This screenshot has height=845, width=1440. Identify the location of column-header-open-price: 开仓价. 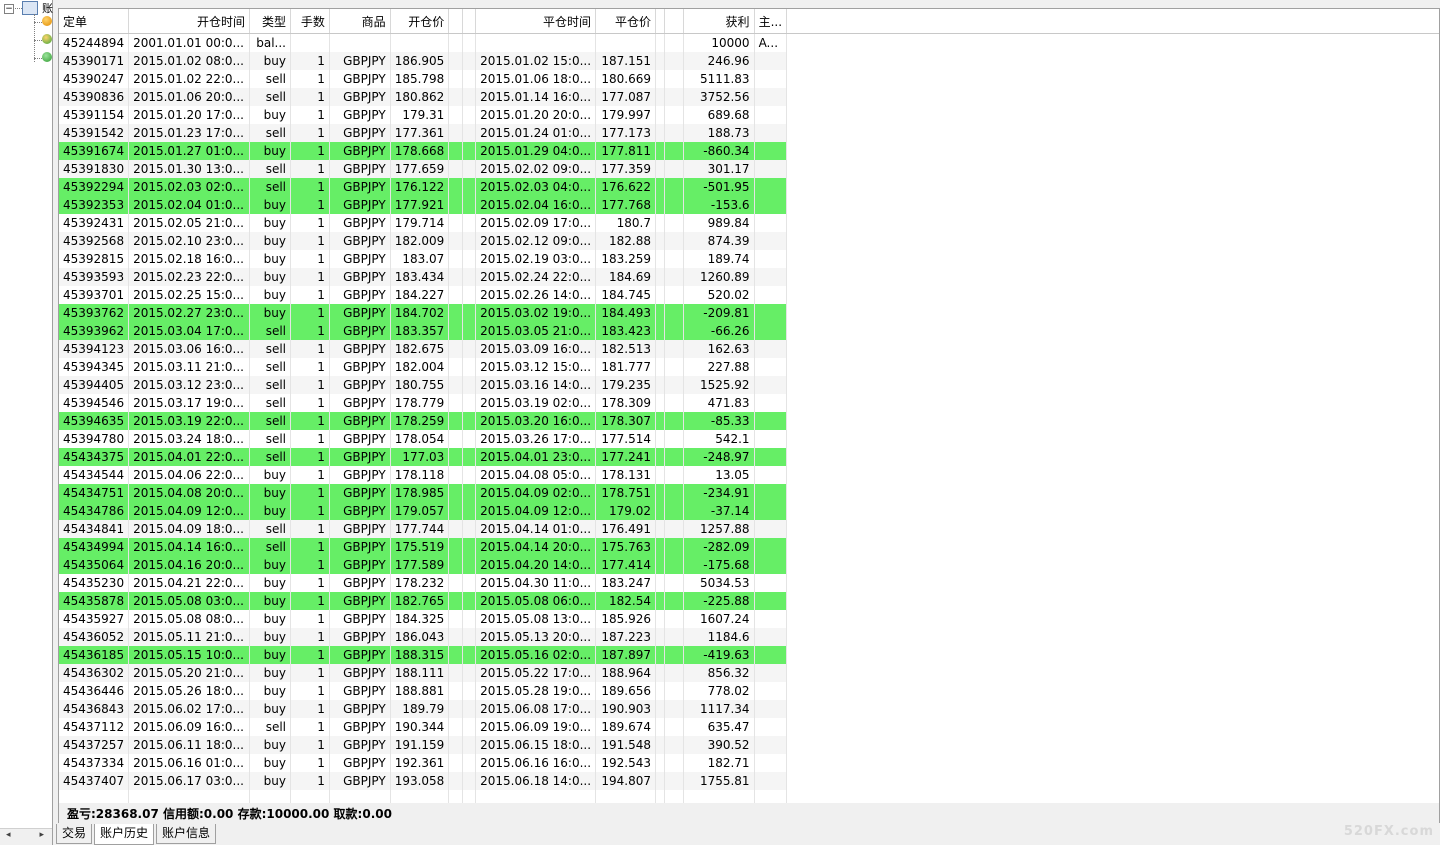
(420, 21).